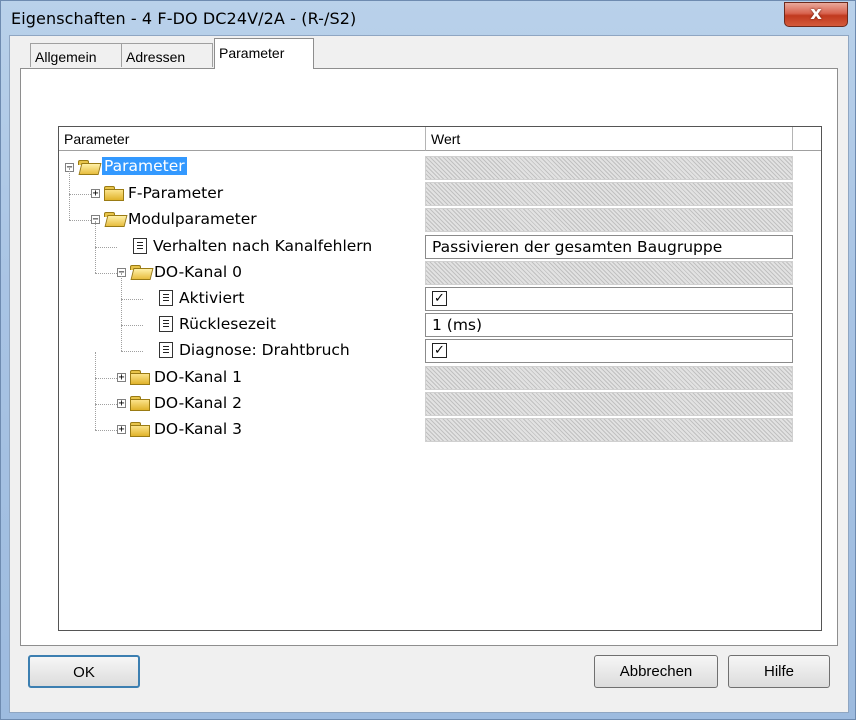 The image size is (856, 720). I want to click on cancel-button: Abbrechen, so click(656, 671).